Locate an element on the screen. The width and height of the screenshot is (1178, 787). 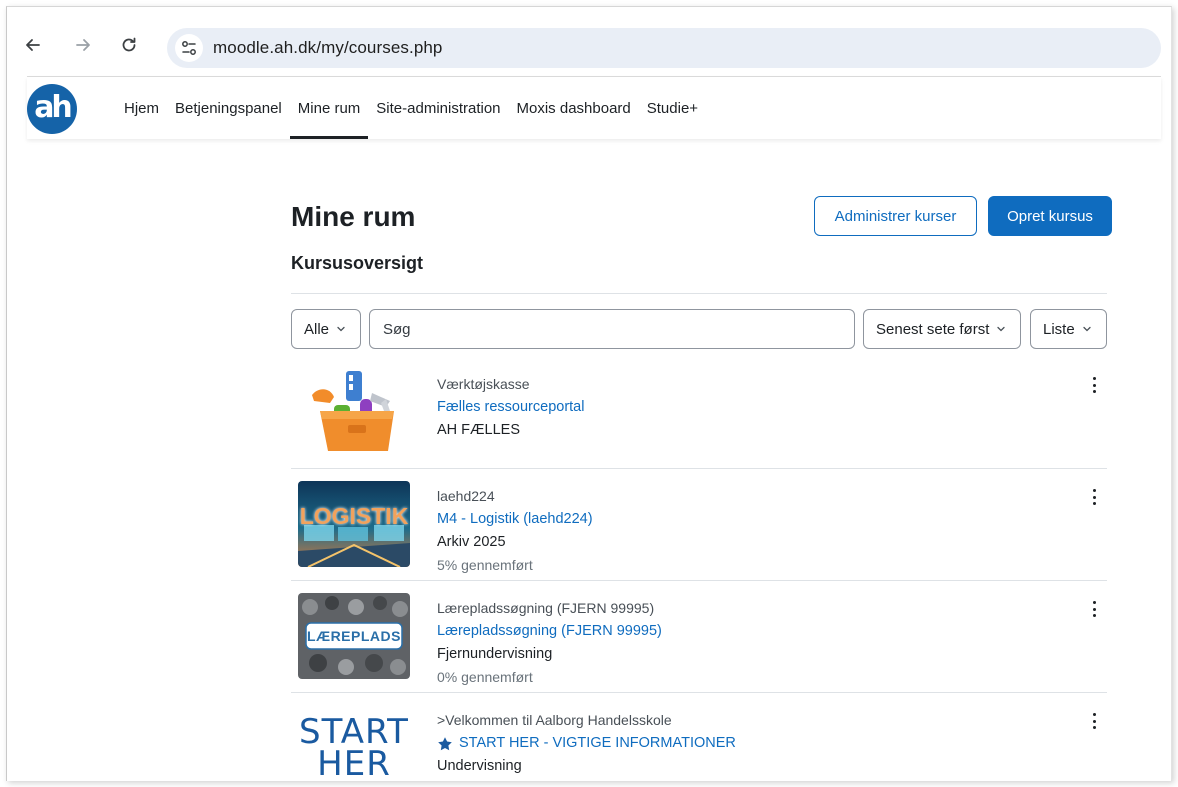
site-logo: ah is located at coordinates (52, 109).